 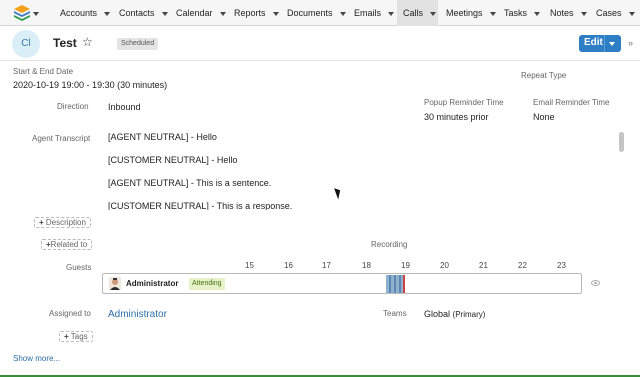 I want to click on timeline-hour: 22, so click(x=522, y=265).